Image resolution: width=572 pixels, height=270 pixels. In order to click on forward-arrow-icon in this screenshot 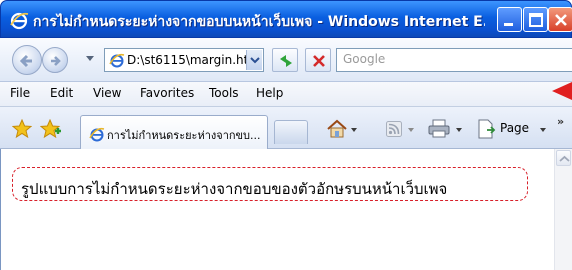, I will do `click(56, 61)`.